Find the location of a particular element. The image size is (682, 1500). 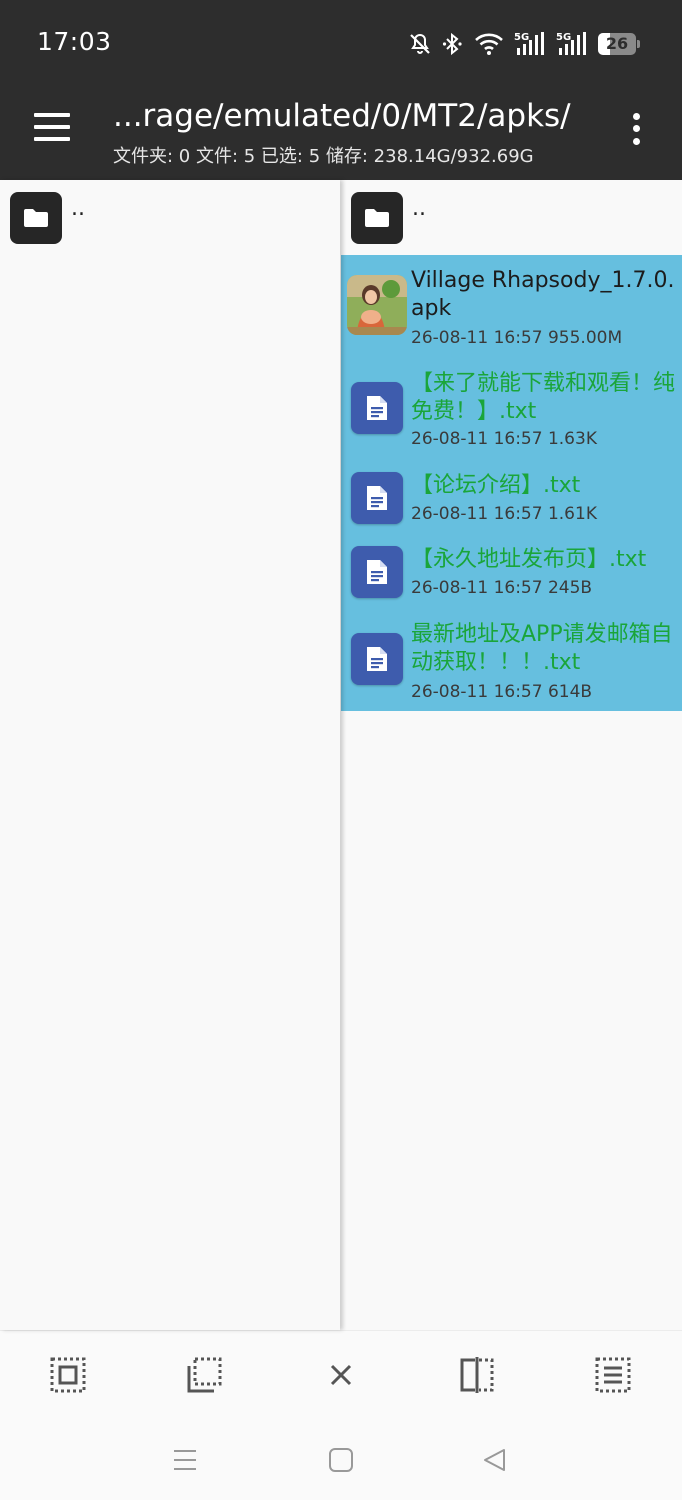

file-meta: 26-08-11 16:57 245B is located at coordinates (502, 588).